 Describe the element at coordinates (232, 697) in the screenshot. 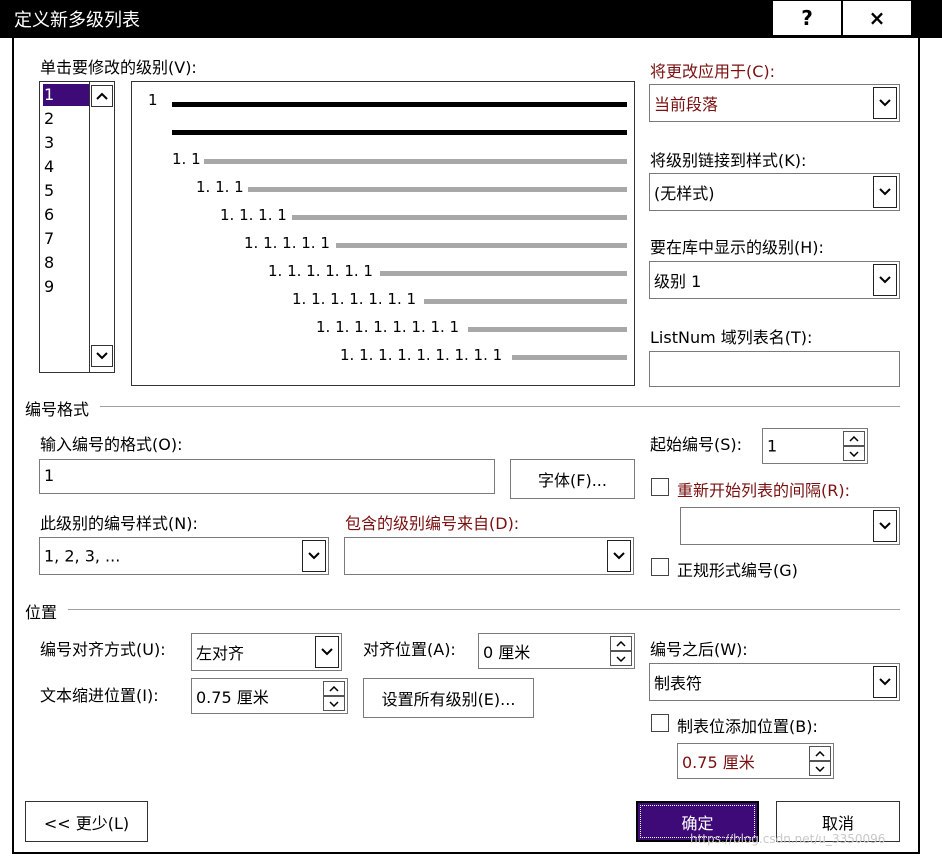

I see `indent-value: 0.75 厘米` at that location.